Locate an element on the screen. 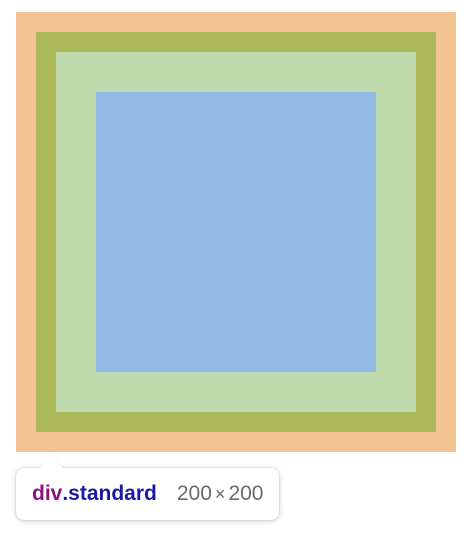  element-info-tooltip: div .standard 200 × 200 is located at coordinates (148, 494).